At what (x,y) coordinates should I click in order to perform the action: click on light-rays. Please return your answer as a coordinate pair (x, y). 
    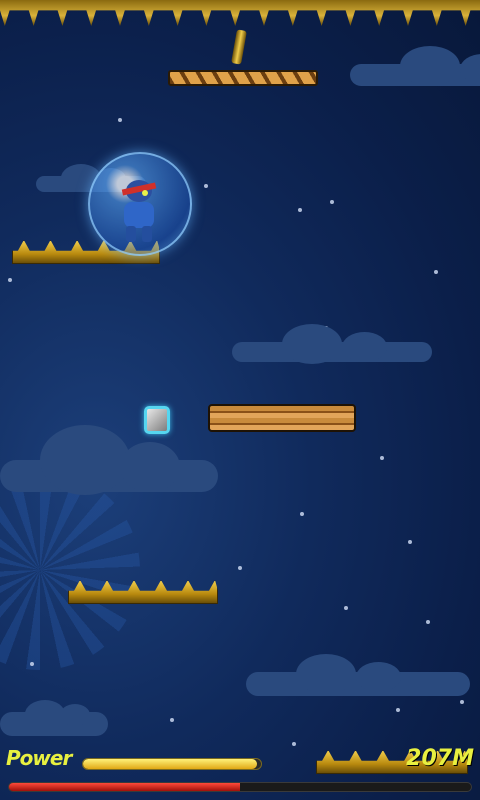
    Looking at the image, I should click on (70, 570).